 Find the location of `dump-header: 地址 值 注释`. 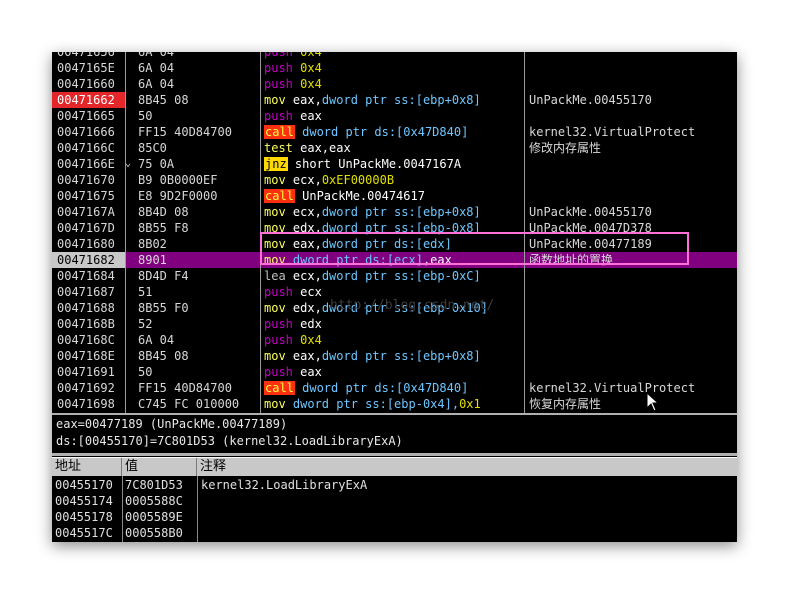

dump-header: 地址 值 注释 is located at coordinates (394, 466).